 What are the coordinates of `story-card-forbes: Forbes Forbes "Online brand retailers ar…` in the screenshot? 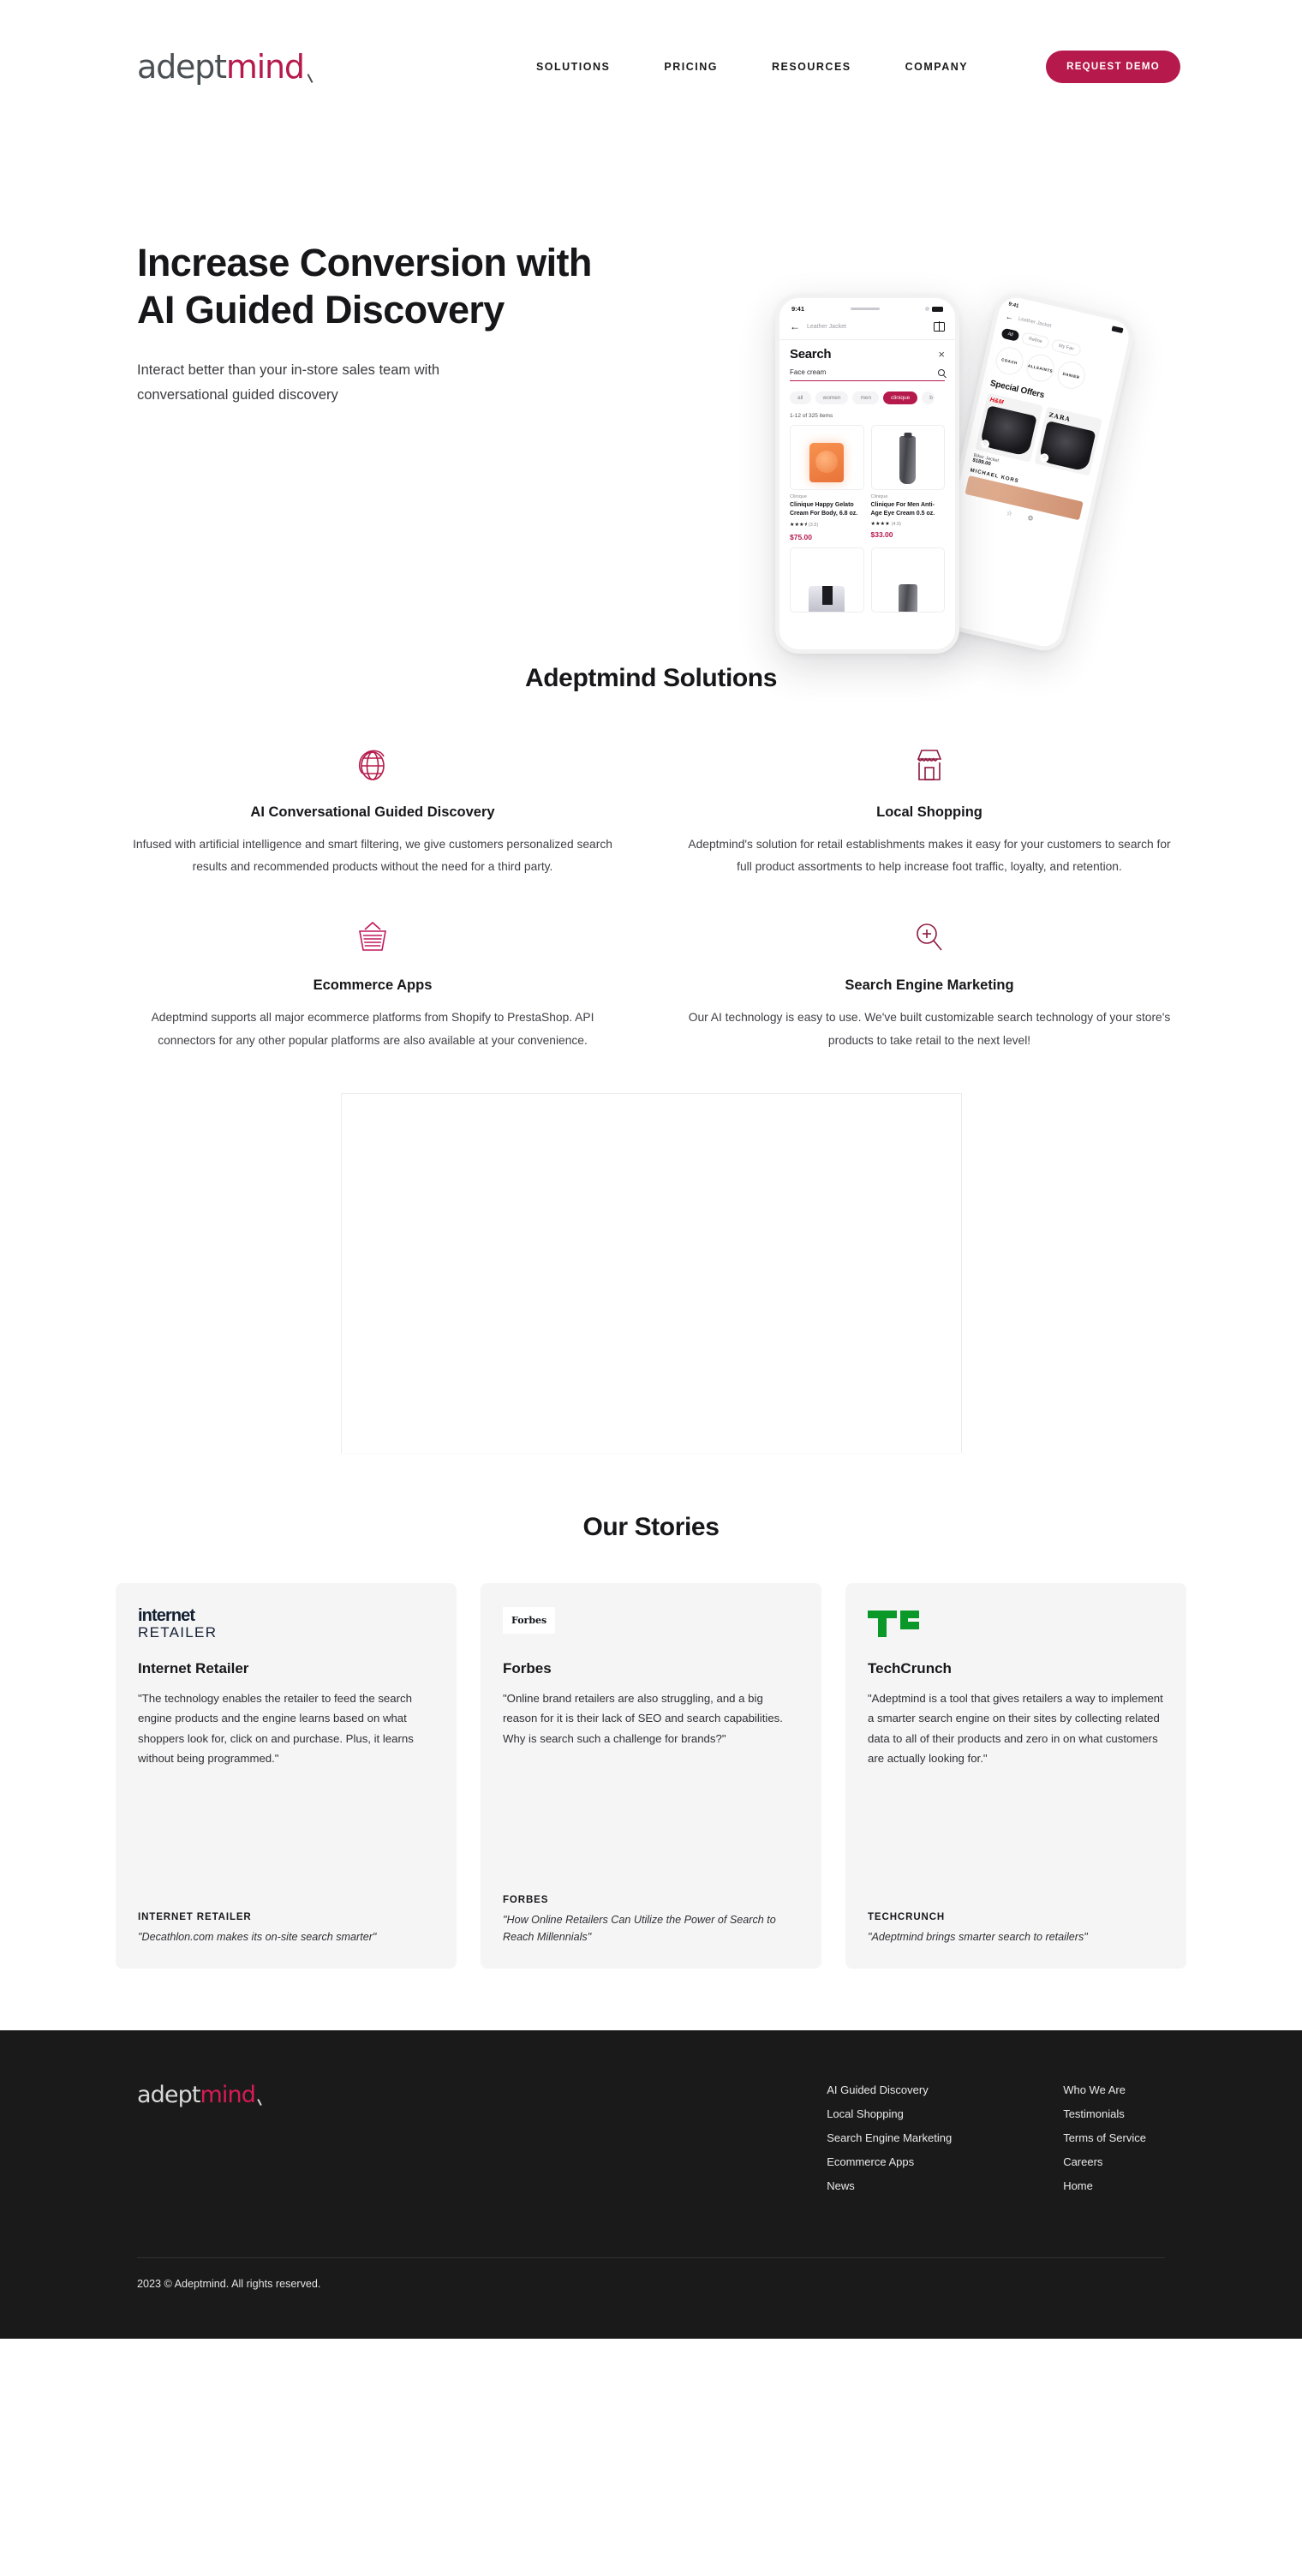 It's located at (651, 1776).